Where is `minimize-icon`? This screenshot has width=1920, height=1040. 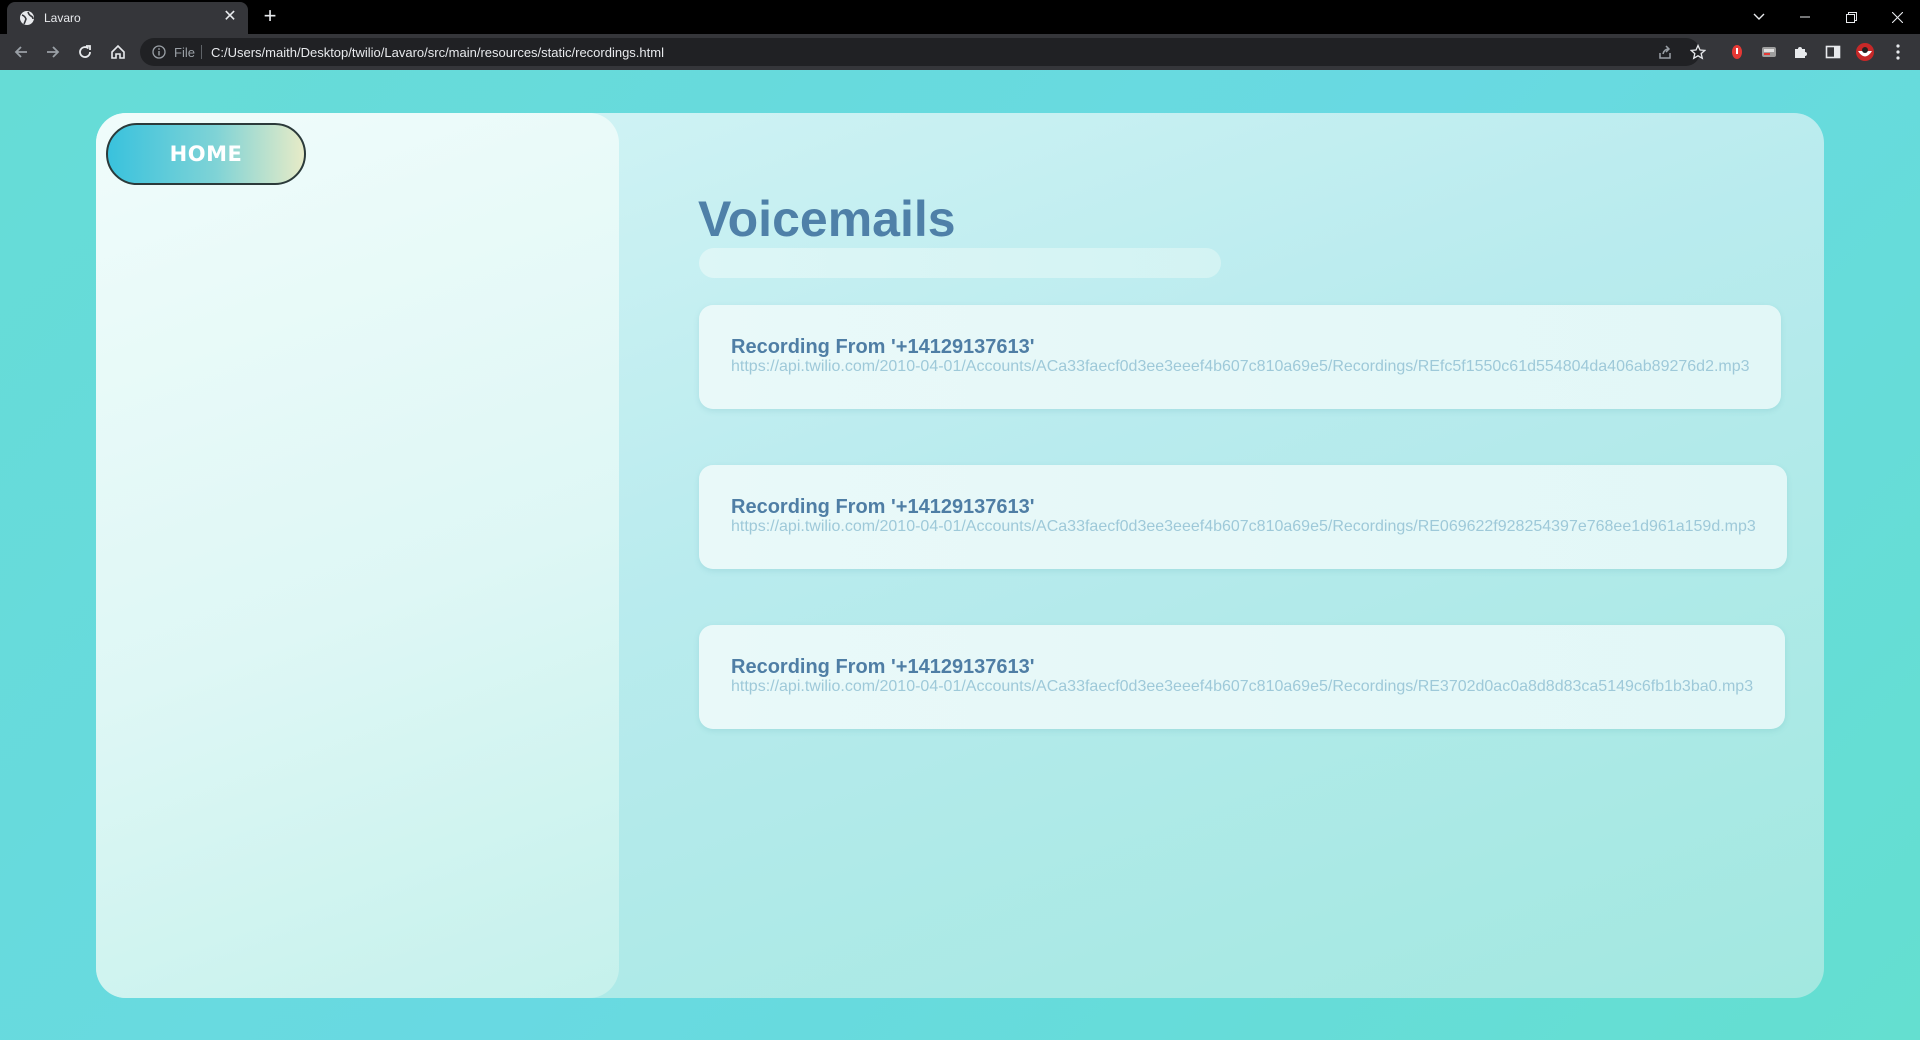
minimize-icon is located at coordinates (1805, 17).